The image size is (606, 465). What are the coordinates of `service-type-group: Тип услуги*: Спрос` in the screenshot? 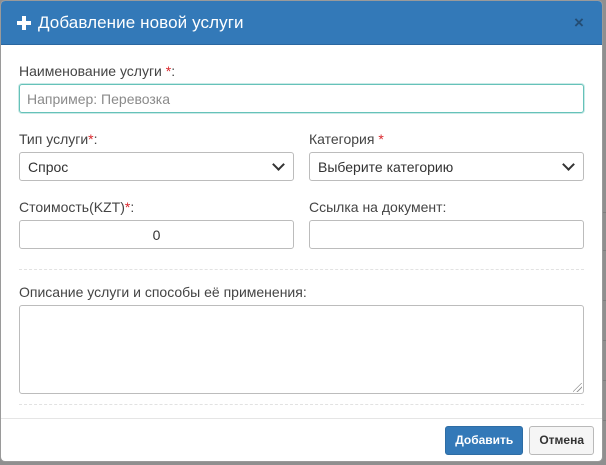 It's located at (156, 156).